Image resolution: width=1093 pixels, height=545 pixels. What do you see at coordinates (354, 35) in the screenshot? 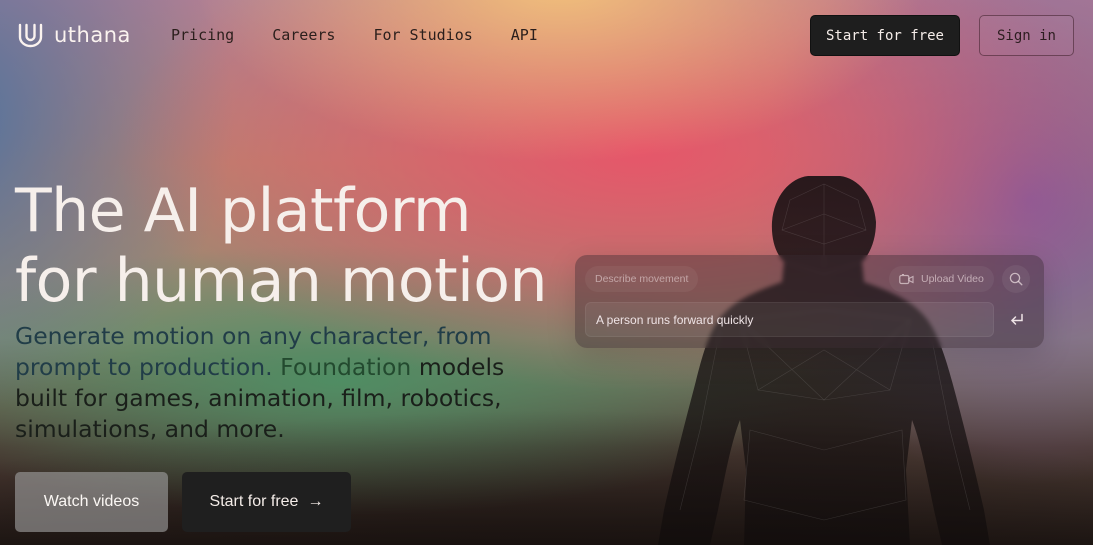
I see `nav-links: Pricing Careers For Studios API` at bounding box center [354, 35].